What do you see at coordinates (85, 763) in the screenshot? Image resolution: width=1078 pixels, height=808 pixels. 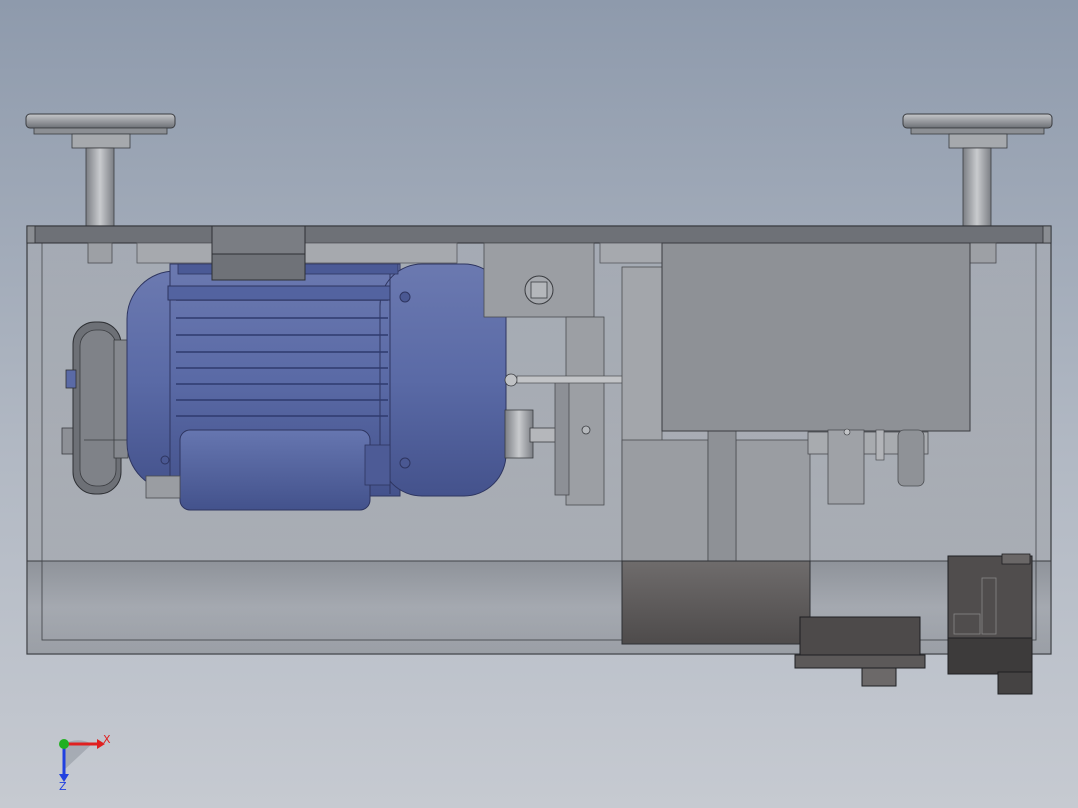 I see `coordinate-triad-icon: X Z` at bounding box center [85, 763].